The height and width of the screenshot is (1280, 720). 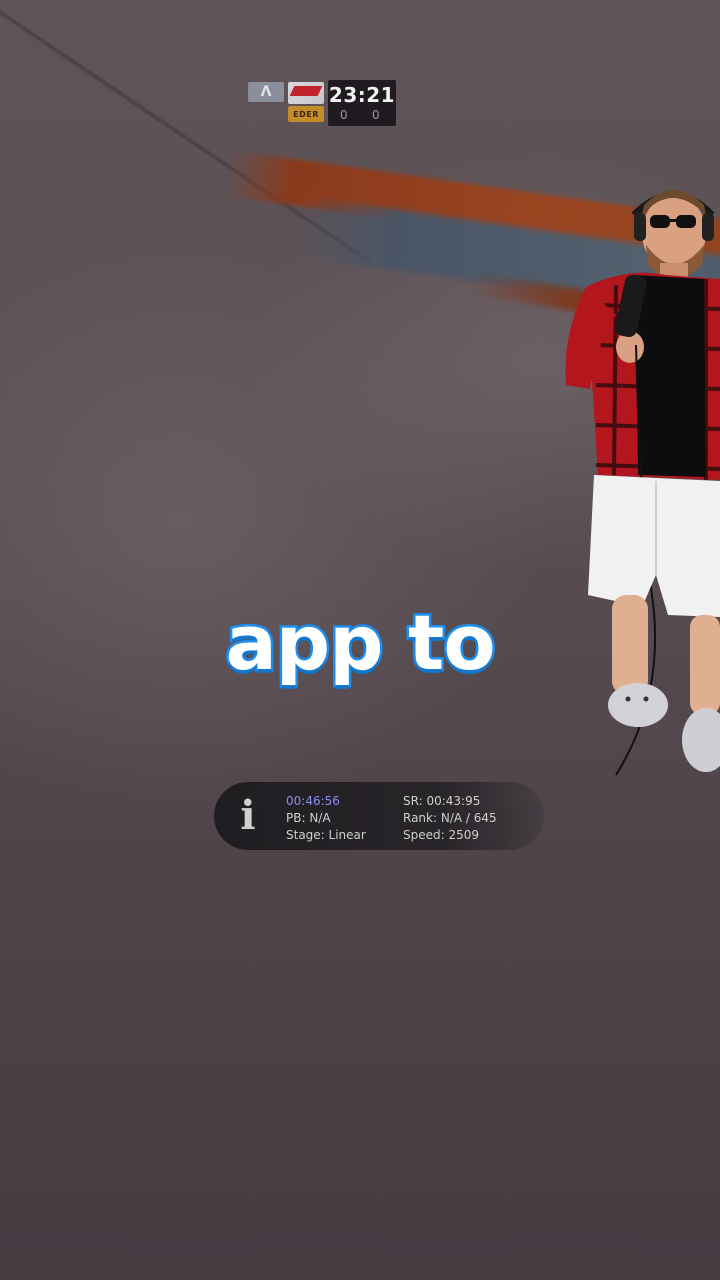 I want to click on info-left-column: 00:46:56 PB: N/A Stage: Linear, so click(x=326, y=818).